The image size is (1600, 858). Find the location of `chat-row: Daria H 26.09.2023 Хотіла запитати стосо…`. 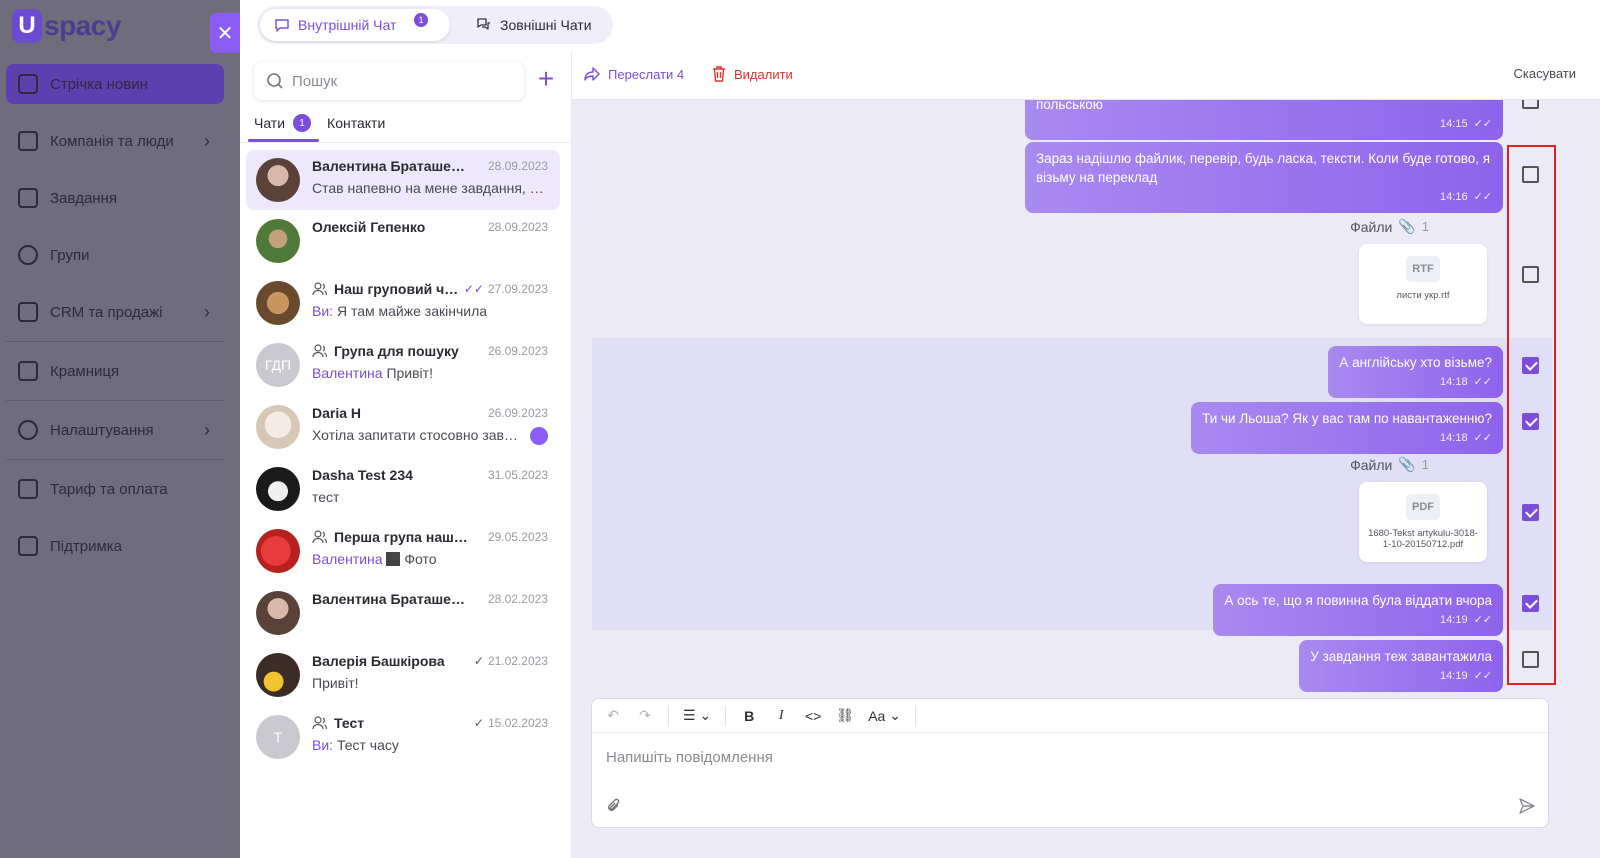

chat-row: Daria H 26.09.2023 Хотіла запитати стосо… is located at coordinates (403, 427).